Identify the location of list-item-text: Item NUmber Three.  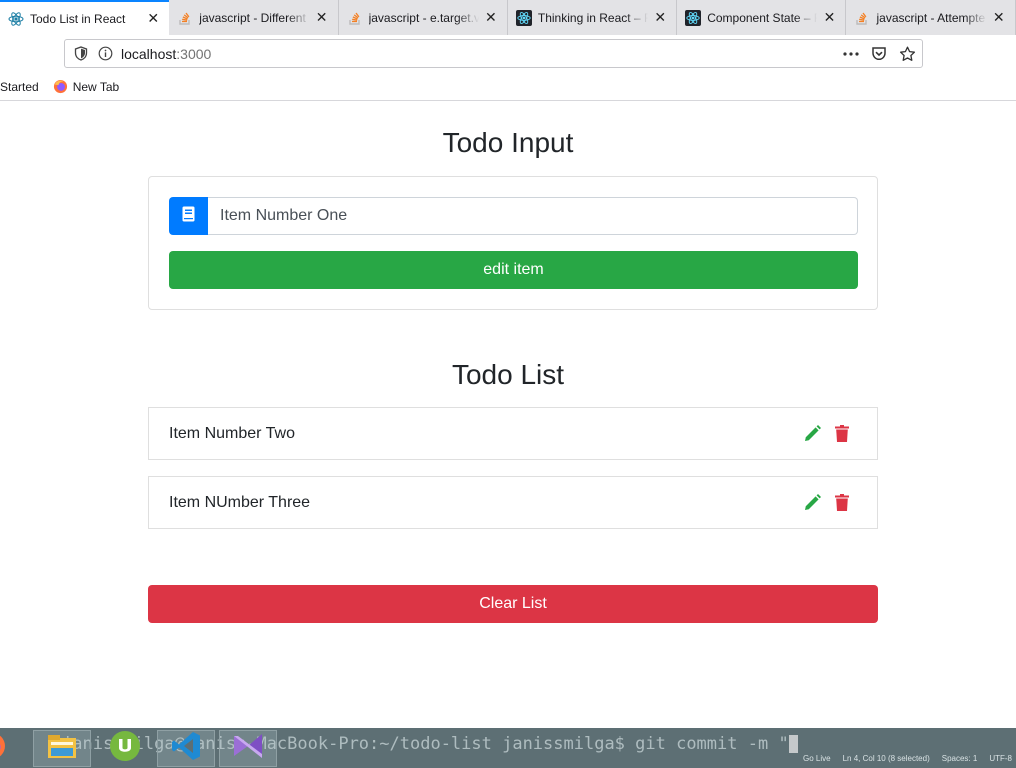
(240, 502).